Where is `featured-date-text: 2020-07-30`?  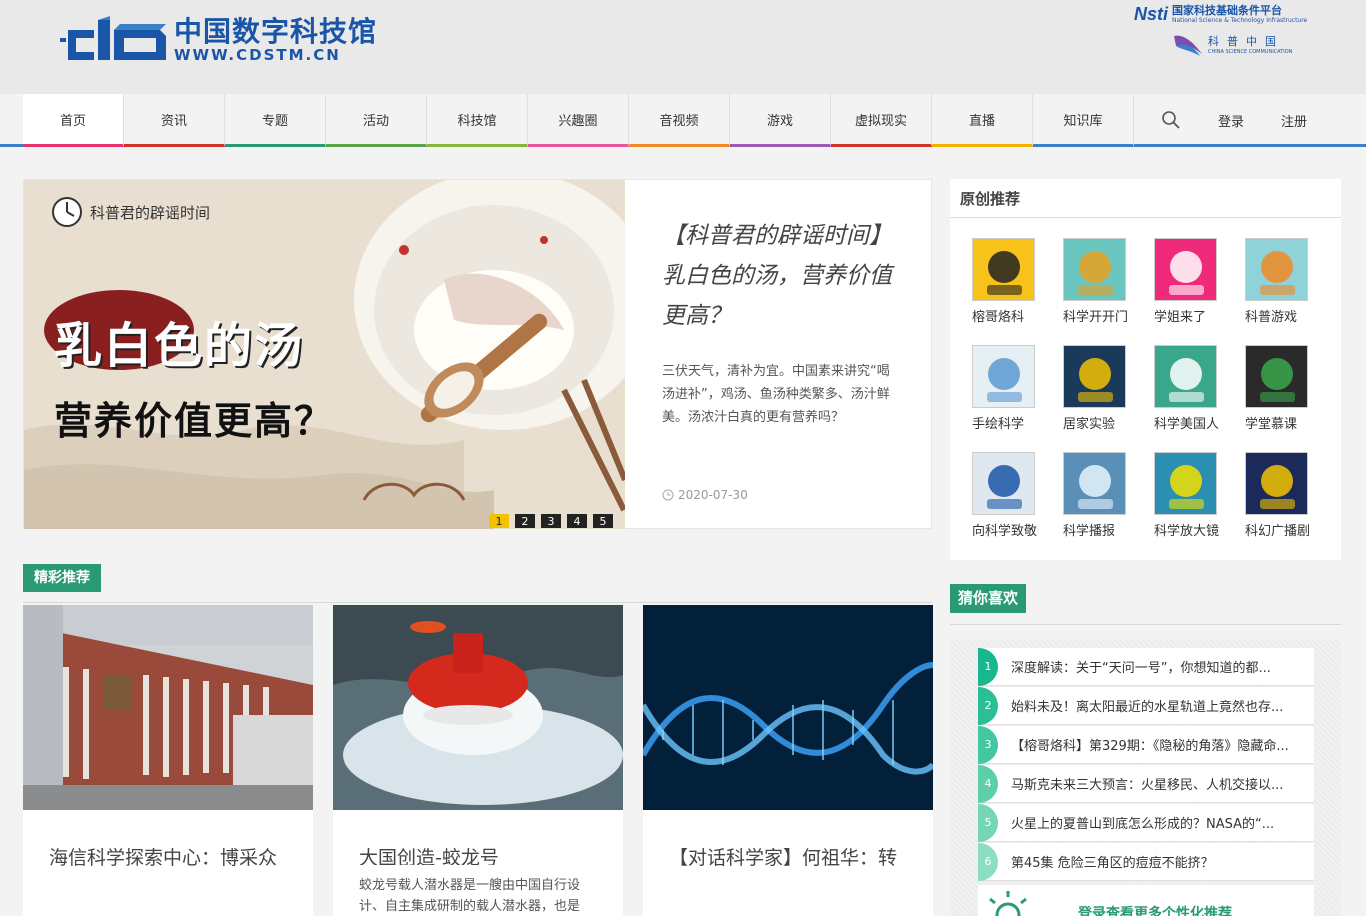
featured-date-text: 2020-07-30 is located at coordinates (713, 495).